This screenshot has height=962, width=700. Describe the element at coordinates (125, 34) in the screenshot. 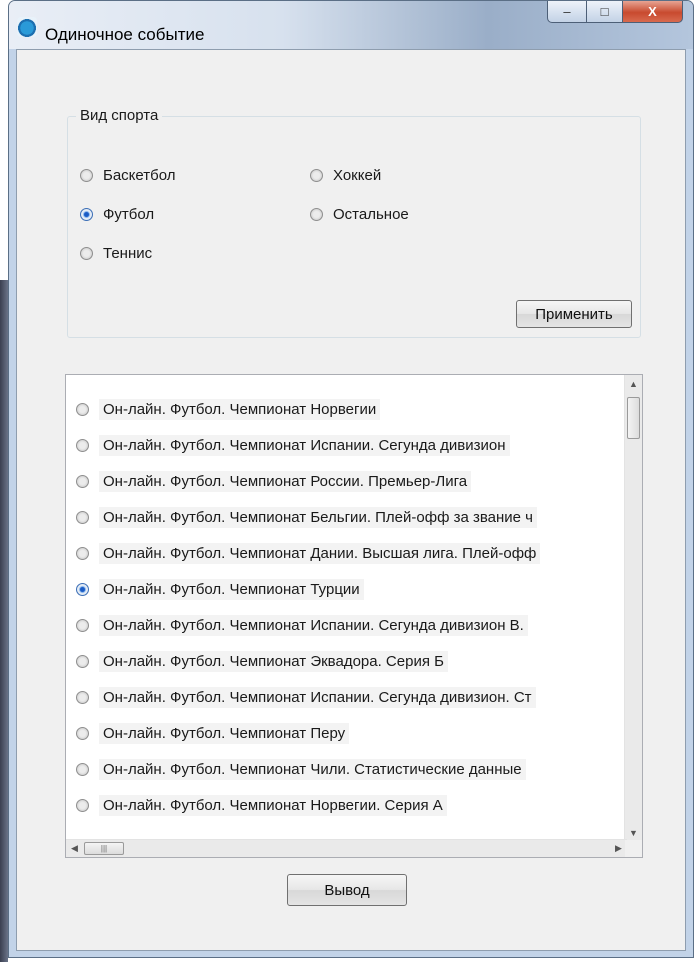

I see `window-title: Одиночное событие` at that location.